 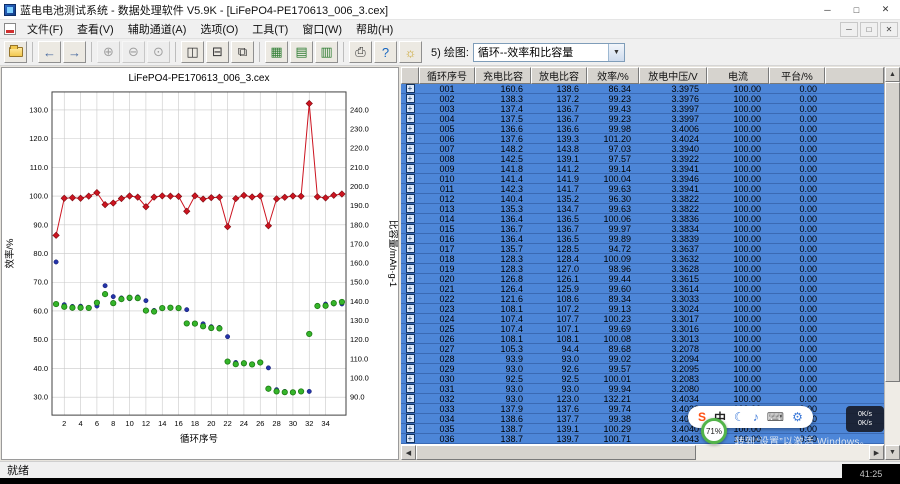 What do you see at coordinates (642, 359) in the screenshot?
I see `table-row-028: +028 93.9 93.0 99.02 3.2094 100.00 0.00` at bounding box center [642, 359].